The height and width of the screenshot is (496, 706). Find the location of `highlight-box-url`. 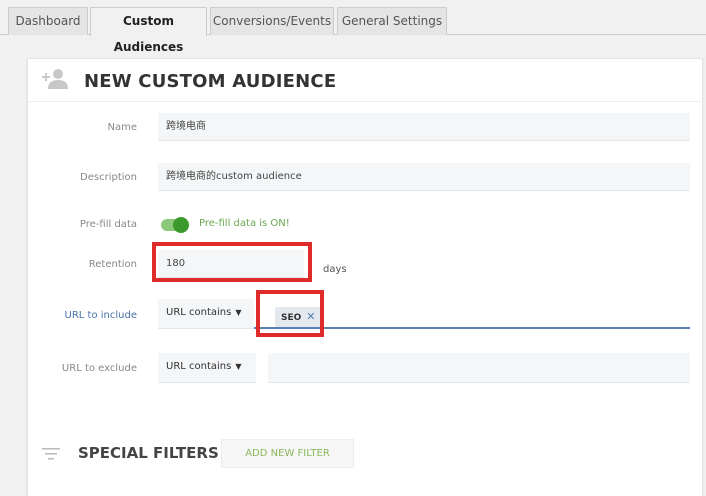

highlight-box-url is located at coordinates (290, 313).